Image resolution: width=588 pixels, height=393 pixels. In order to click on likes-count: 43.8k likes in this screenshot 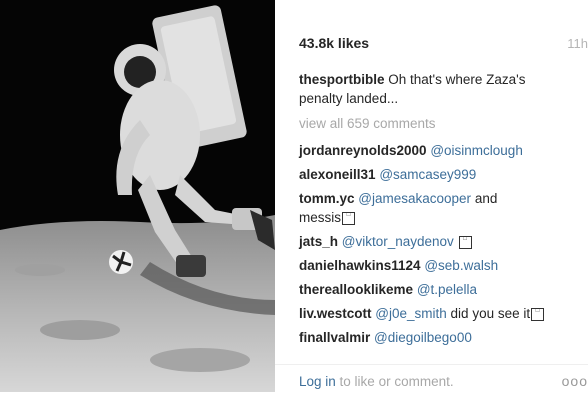, I will do `click(334, 43)`.